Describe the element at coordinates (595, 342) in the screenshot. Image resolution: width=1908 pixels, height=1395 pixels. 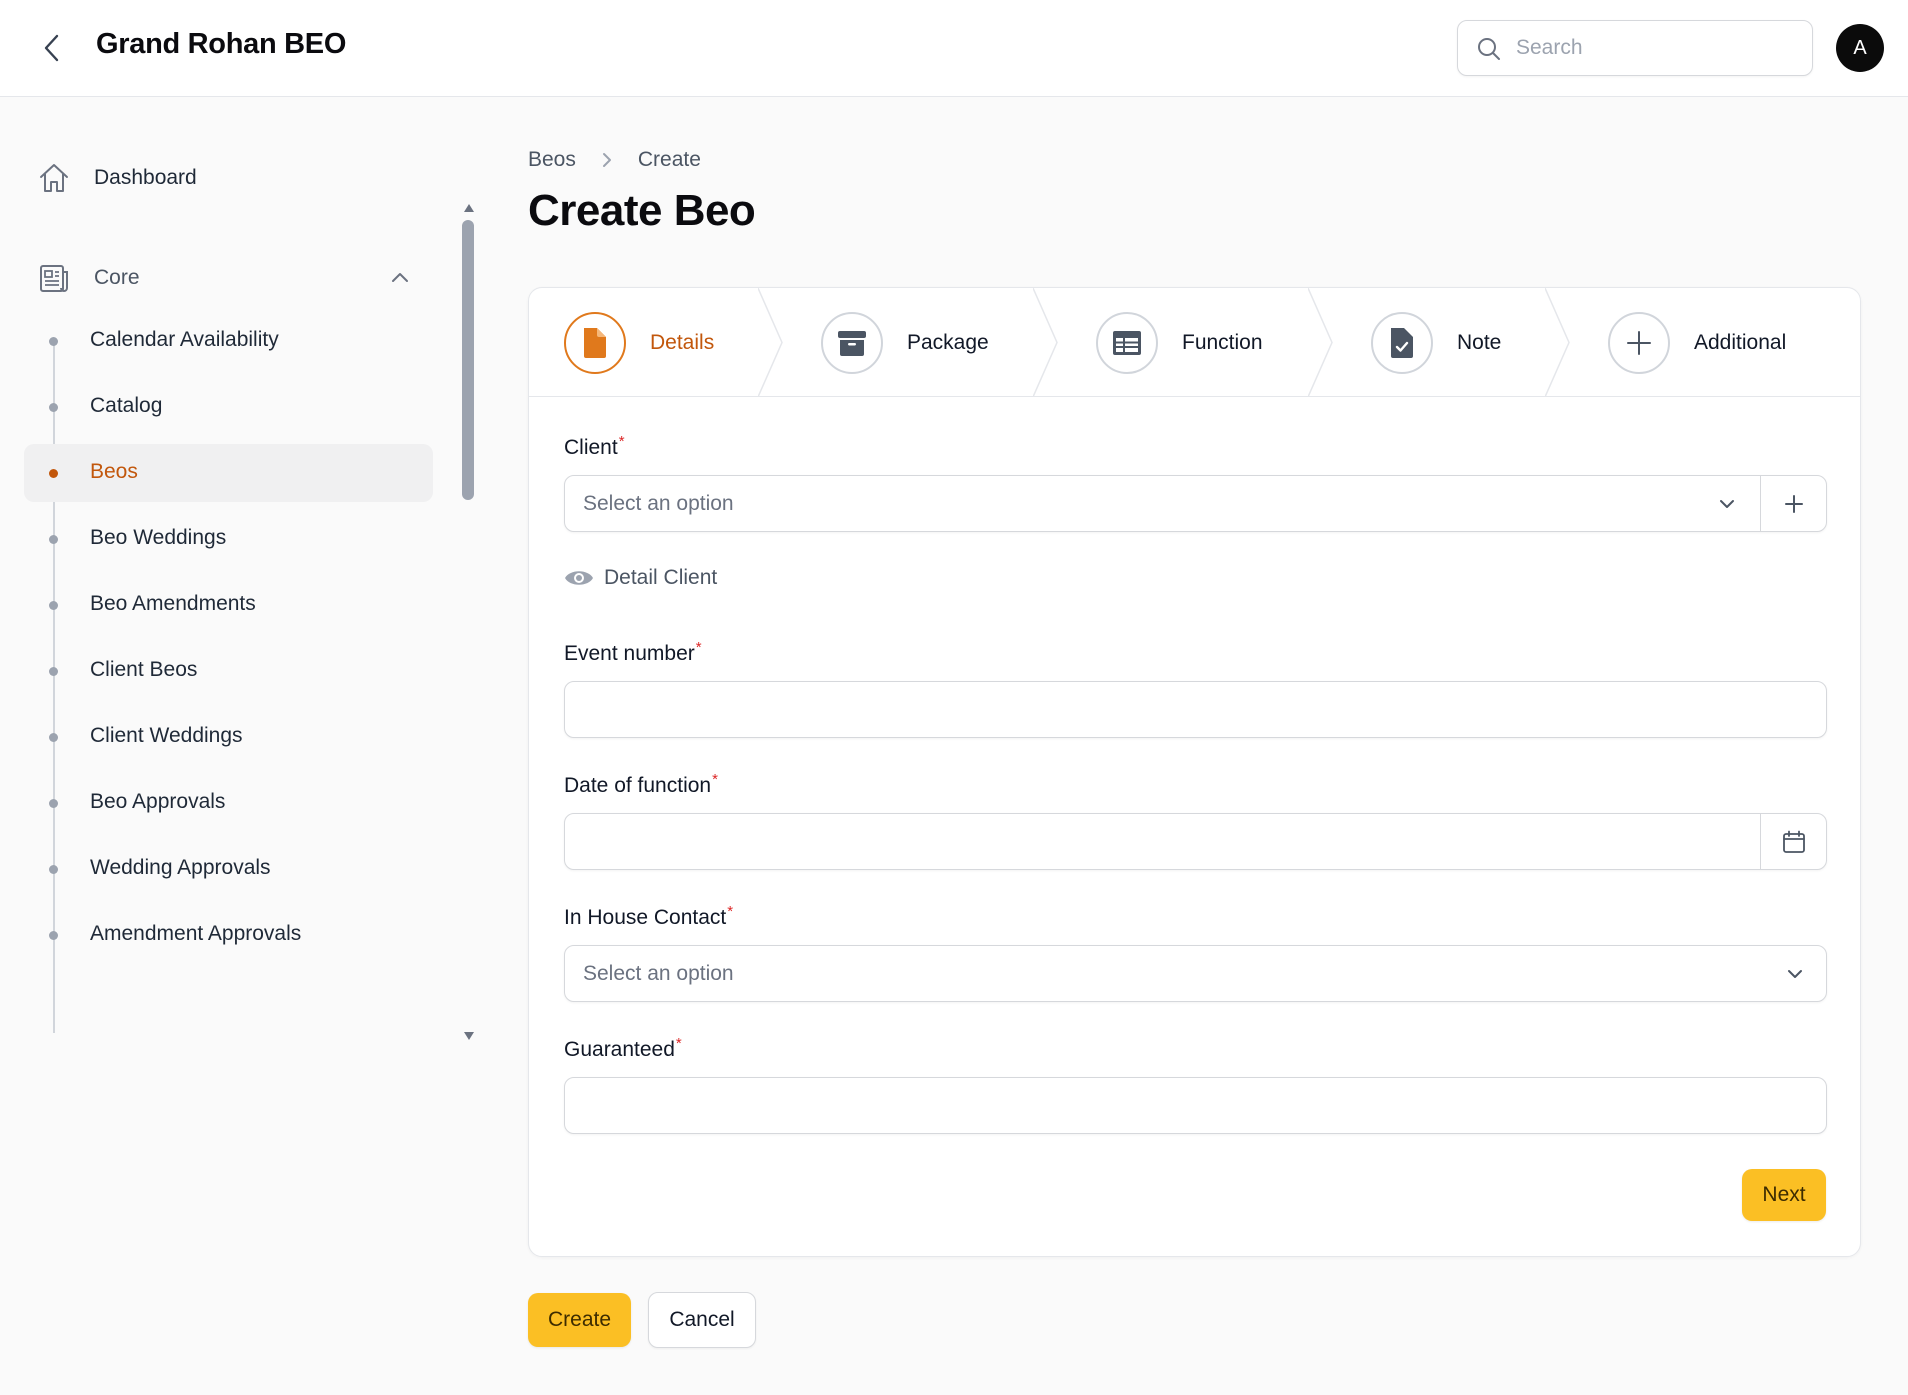
I see `document-icon` at that location.